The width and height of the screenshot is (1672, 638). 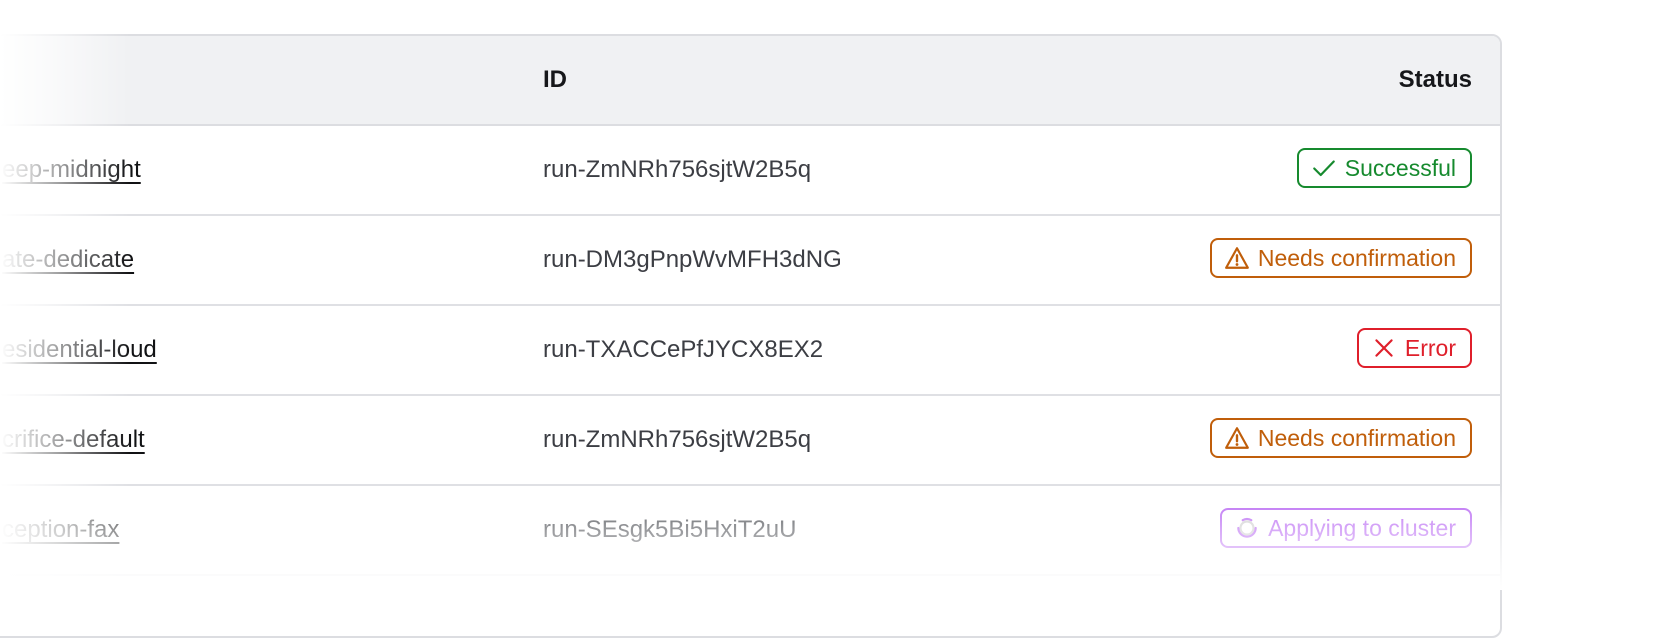 I want to click on status-badge-applying: Applying to cluster, so click(x=1346, y=528).